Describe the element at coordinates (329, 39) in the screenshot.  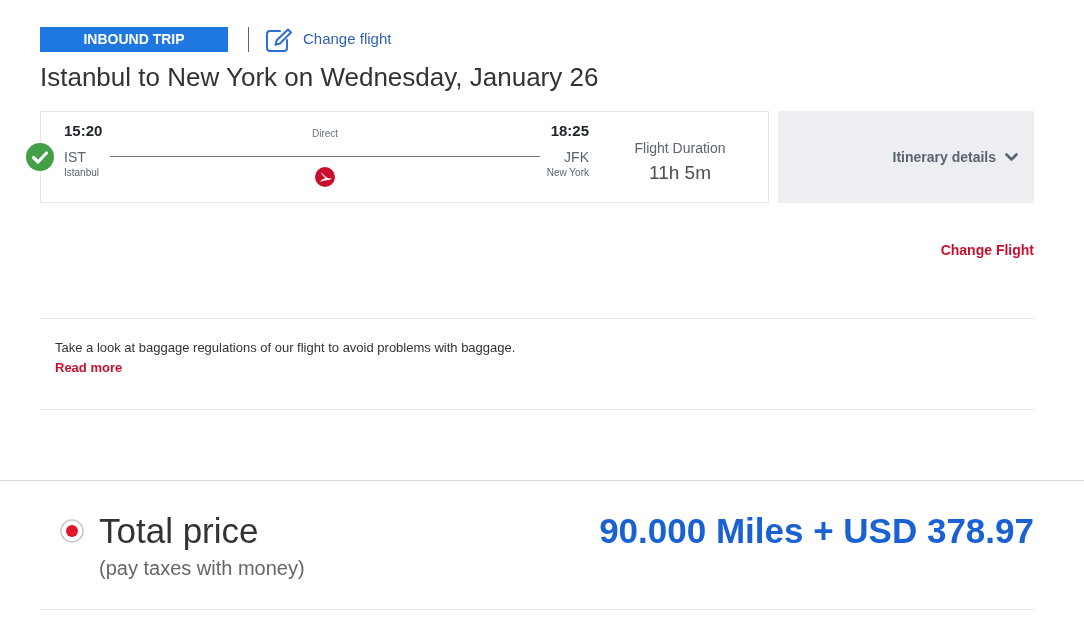
I see `change-flight-link: Change flight` at that location.